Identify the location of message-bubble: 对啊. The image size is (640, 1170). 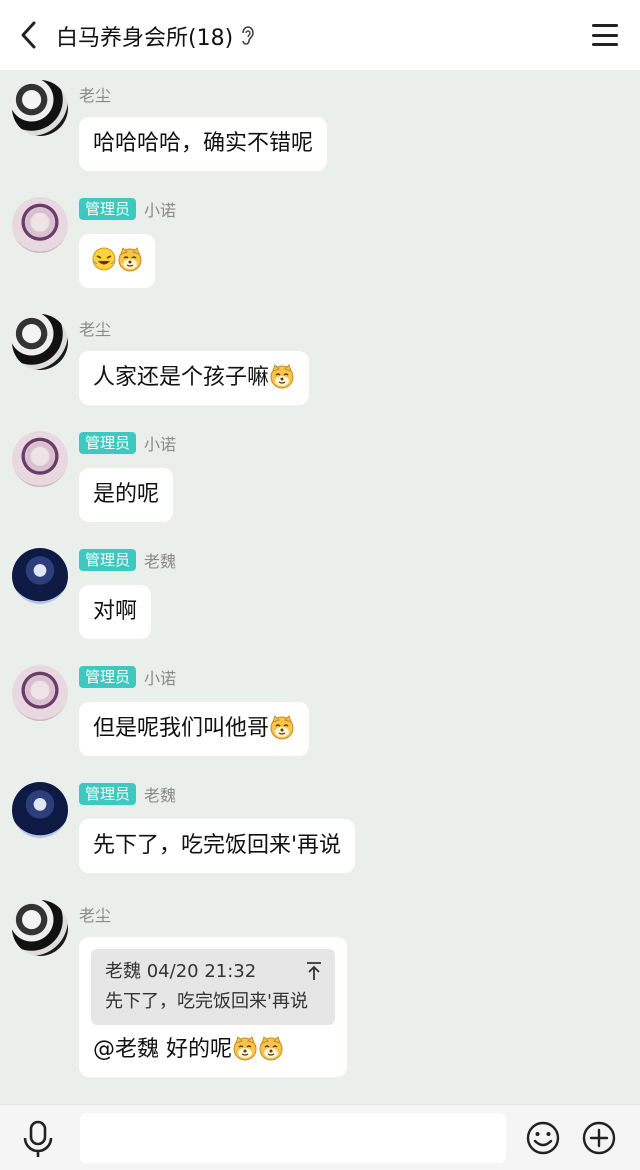
(115, 612).